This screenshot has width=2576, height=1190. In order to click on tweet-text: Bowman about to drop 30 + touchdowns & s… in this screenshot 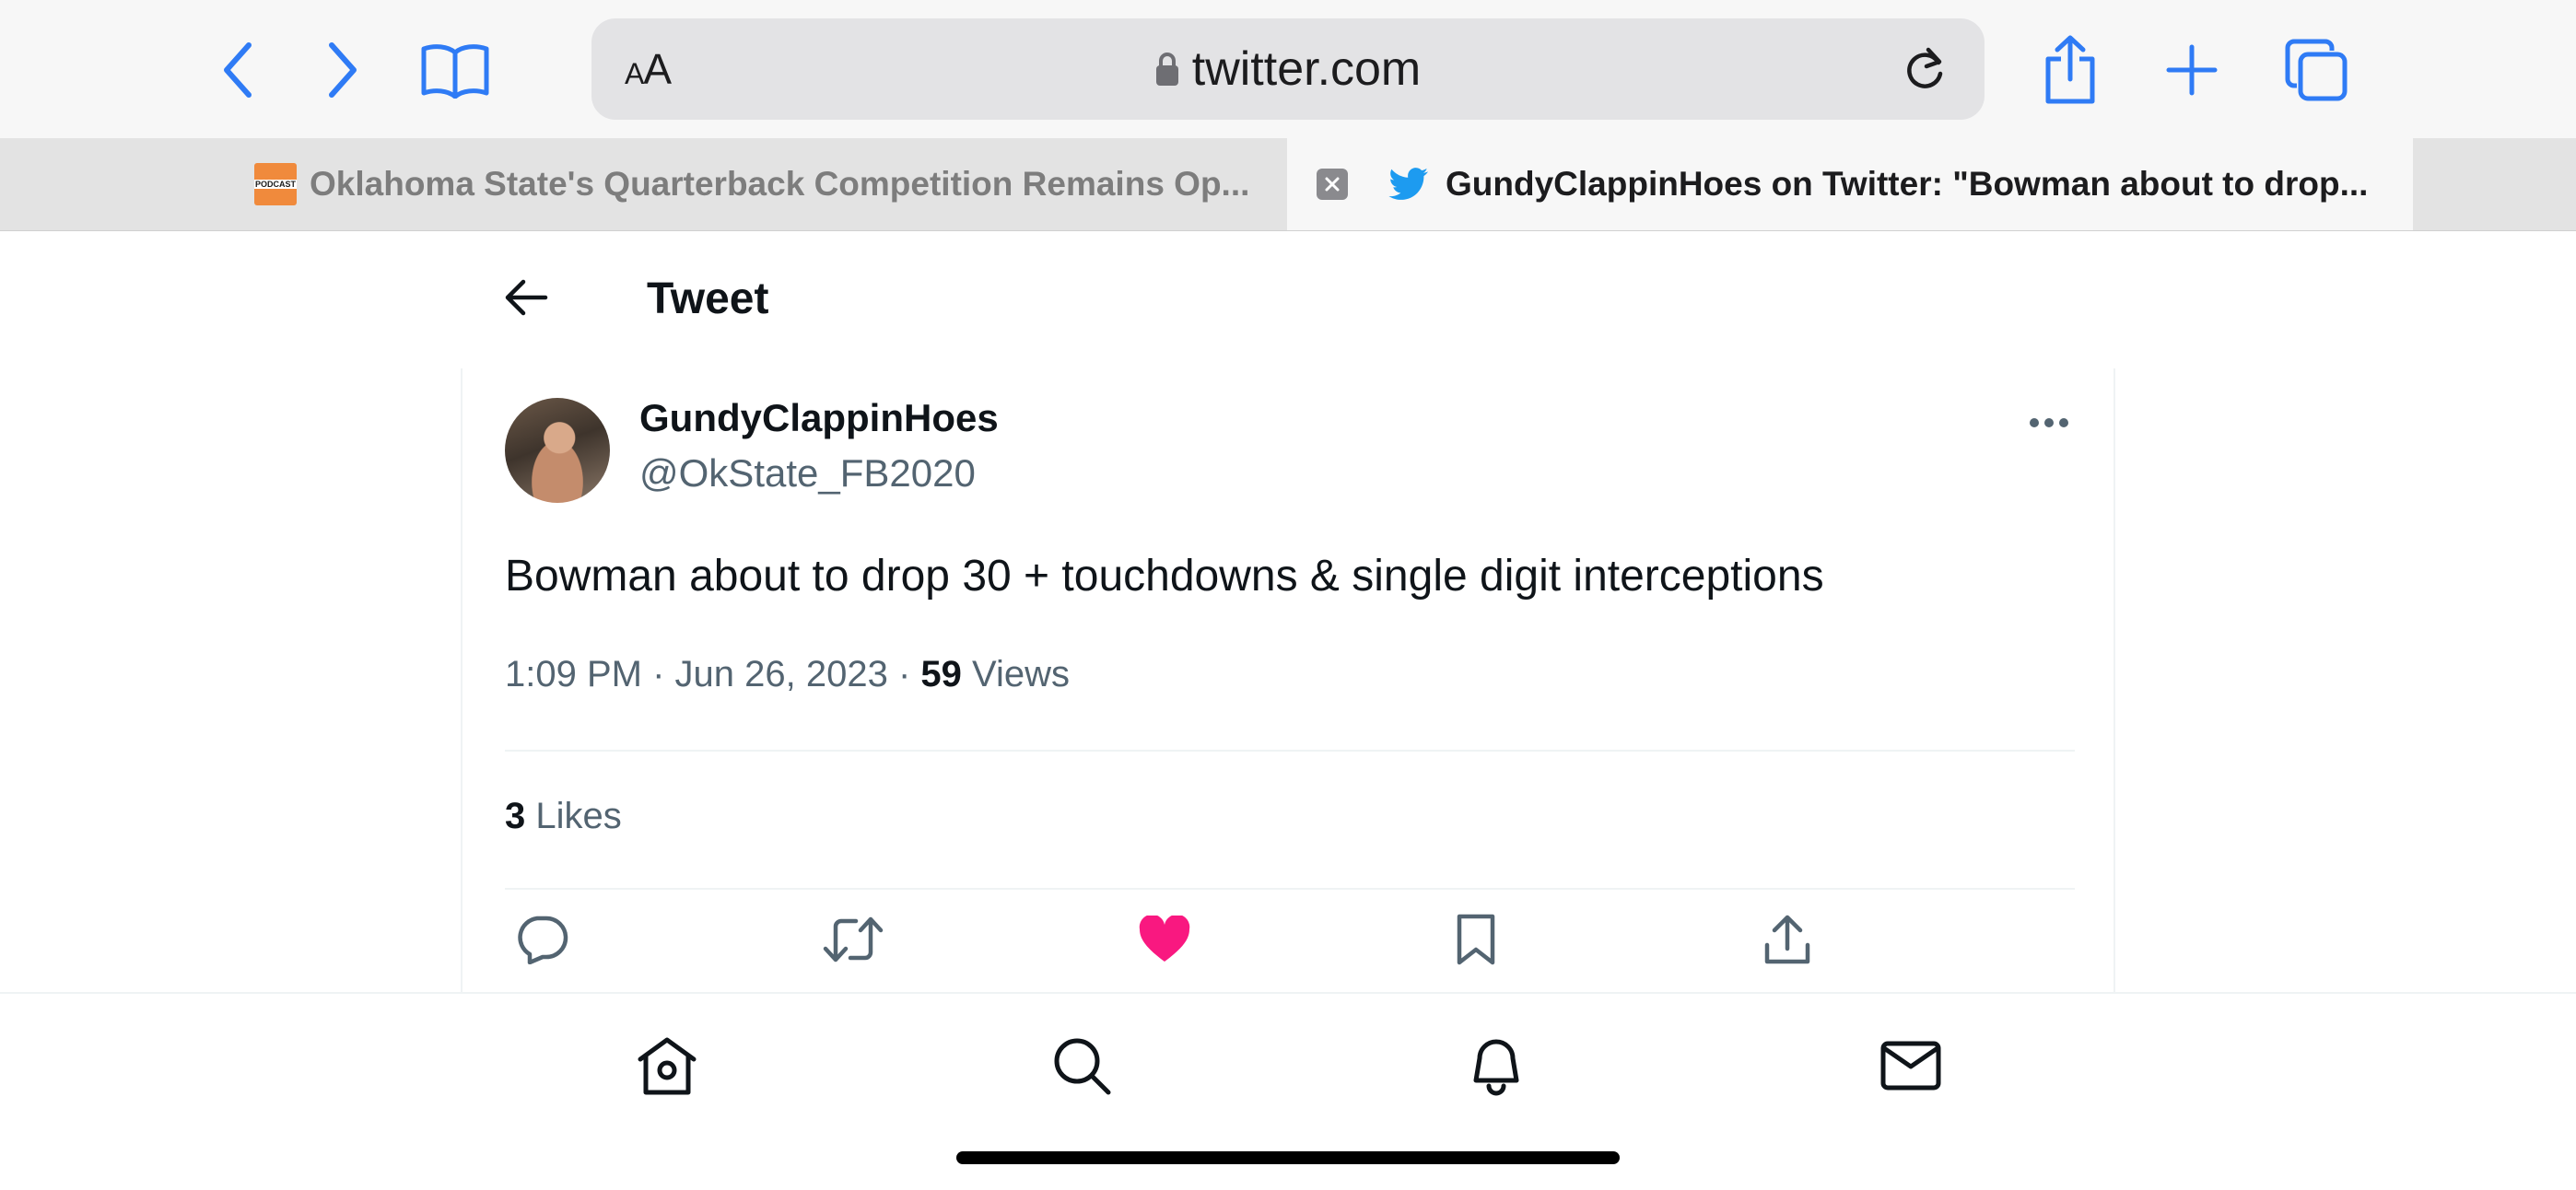, I will do `click(1164, 576)`.